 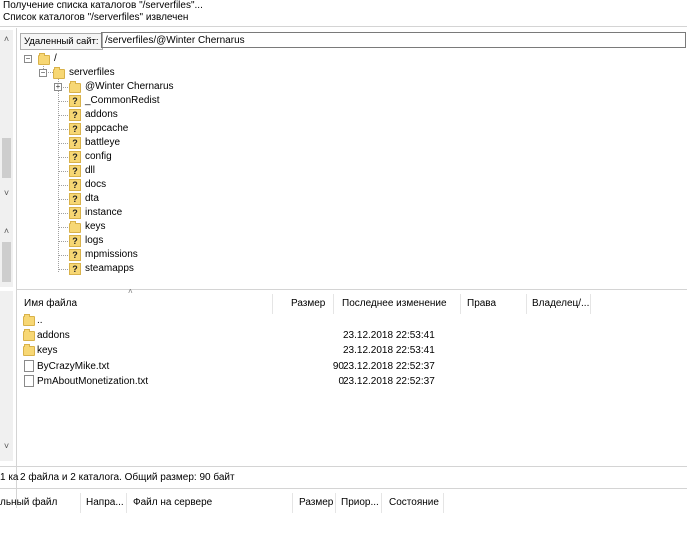 What do you see at coordinates (101, 114) in the screenshot?
I see `tree-node-label: addons` at bounding box center [101, 114].